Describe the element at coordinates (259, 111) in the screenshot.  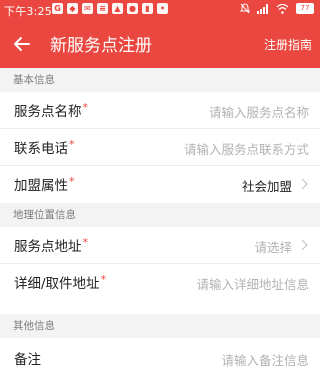
I see `service-name-input: 请输入服务点名称` at that location.